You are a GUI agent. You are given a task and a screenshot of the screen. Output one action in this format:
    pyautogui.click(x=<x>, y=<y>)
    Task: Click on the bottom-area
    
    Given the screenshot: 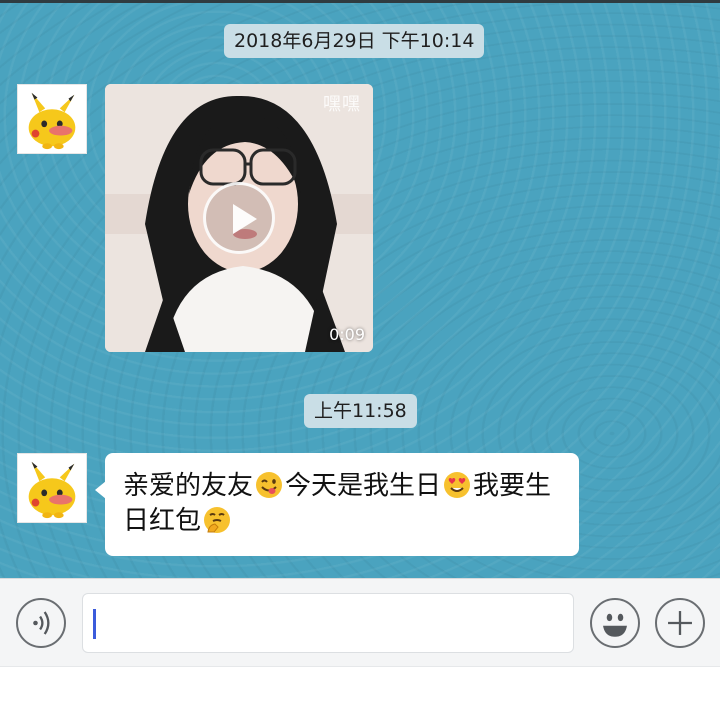 What is the action you would take?
    pyautogui.click(x=360, y=693)
    